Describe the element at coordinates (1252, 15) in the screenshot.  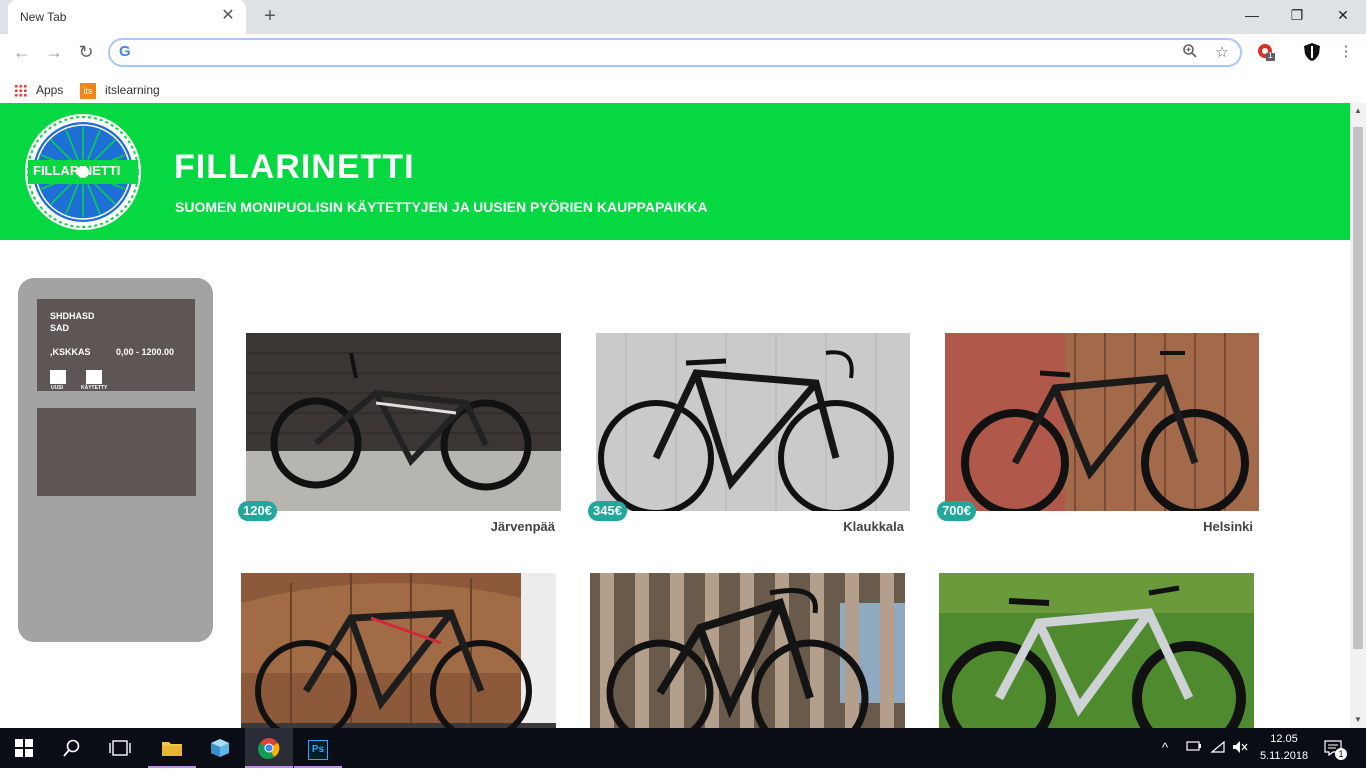
I see `minimize-button: —` at that location.